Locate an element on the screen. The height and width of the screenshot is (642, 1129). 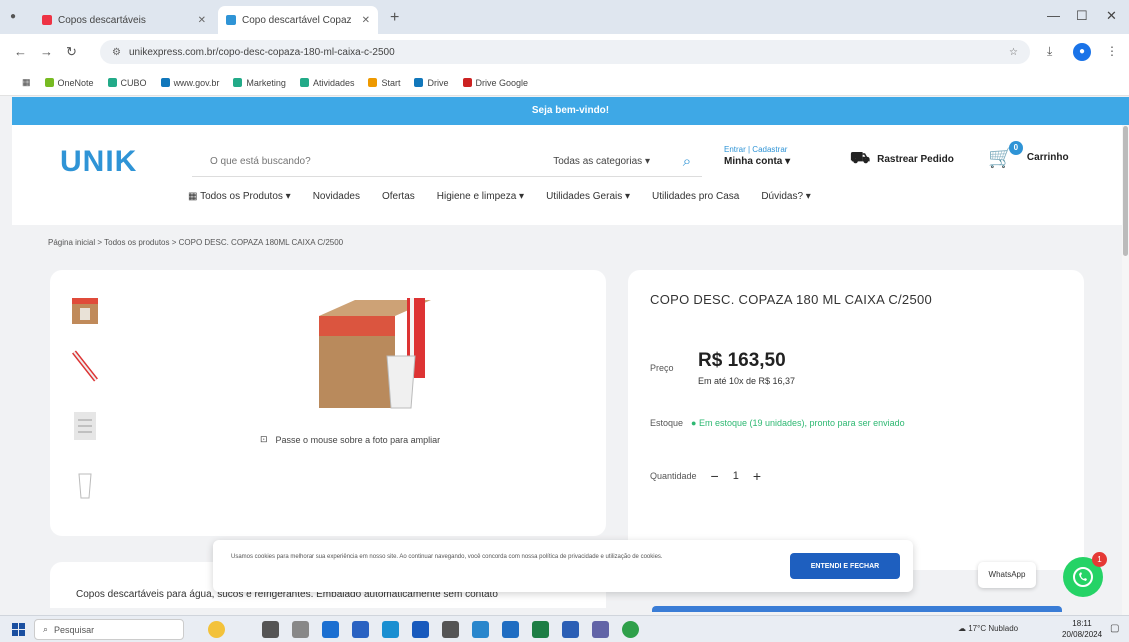
mail-icon is located at coordinates (360, 629).